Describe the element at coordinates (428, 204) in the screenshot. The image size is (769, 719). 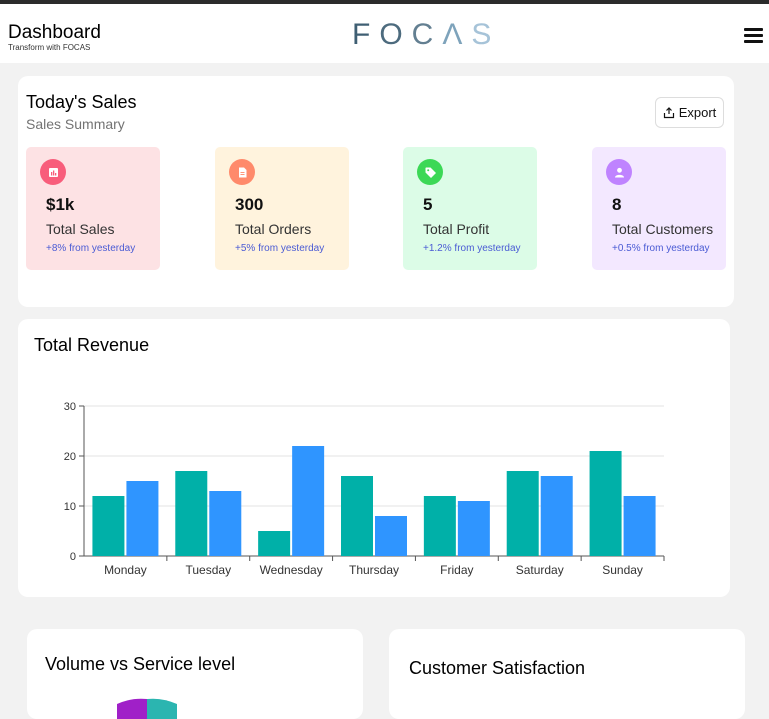
I see `stat-value: 5` at that location.